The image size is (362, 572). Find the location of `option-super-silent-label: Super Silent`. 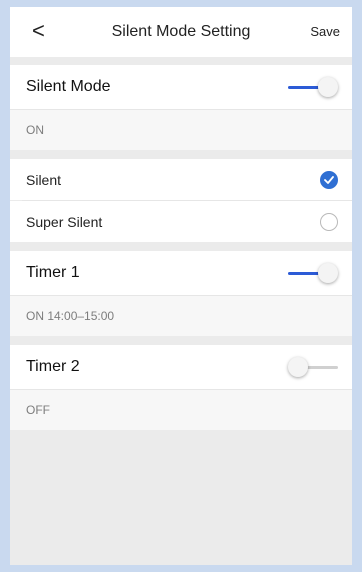

option-super-silent-label: Super Silent is located at coordinates (64, 221).